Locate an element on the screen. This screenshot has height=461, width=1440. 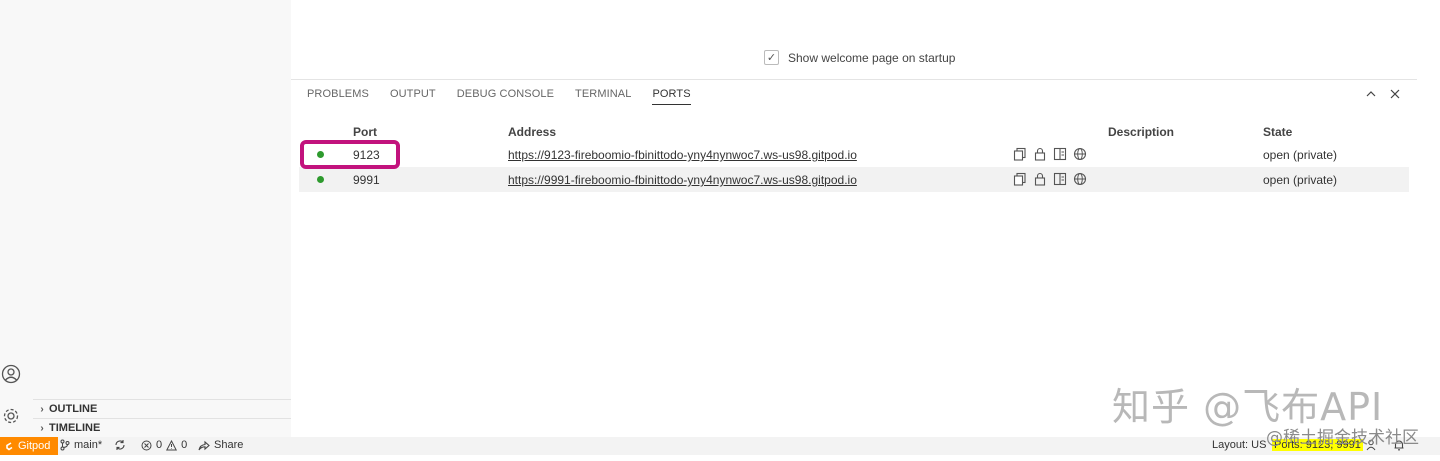
timeline-section: › TIMELINE is located at coordinates (162, 427).